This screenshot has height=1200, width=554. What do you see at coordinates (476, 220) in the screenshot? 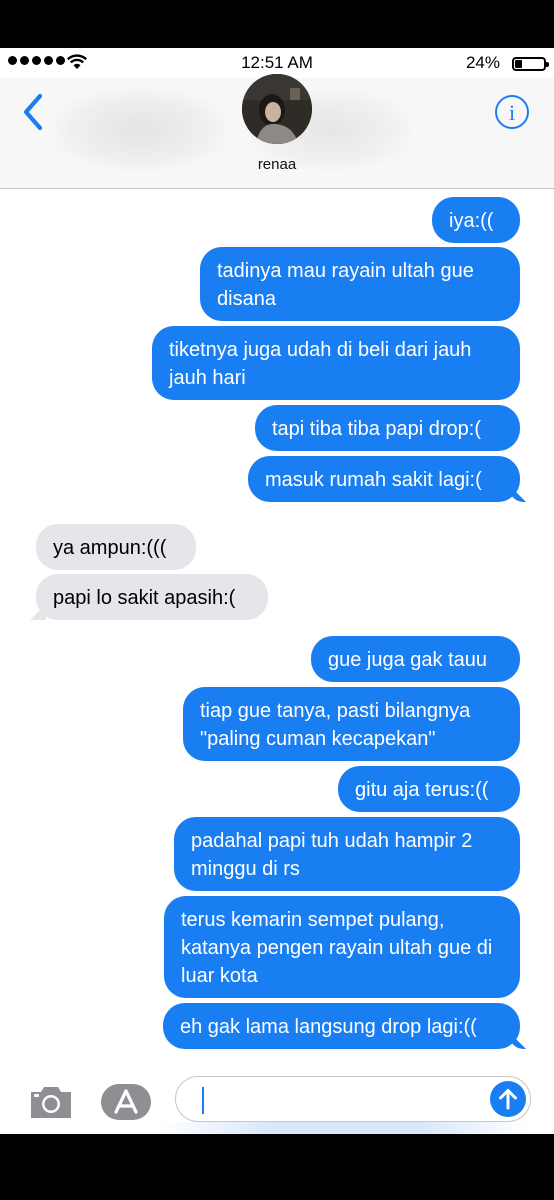
I see `sent-message: iya:((` at bounding box center [476, 220].